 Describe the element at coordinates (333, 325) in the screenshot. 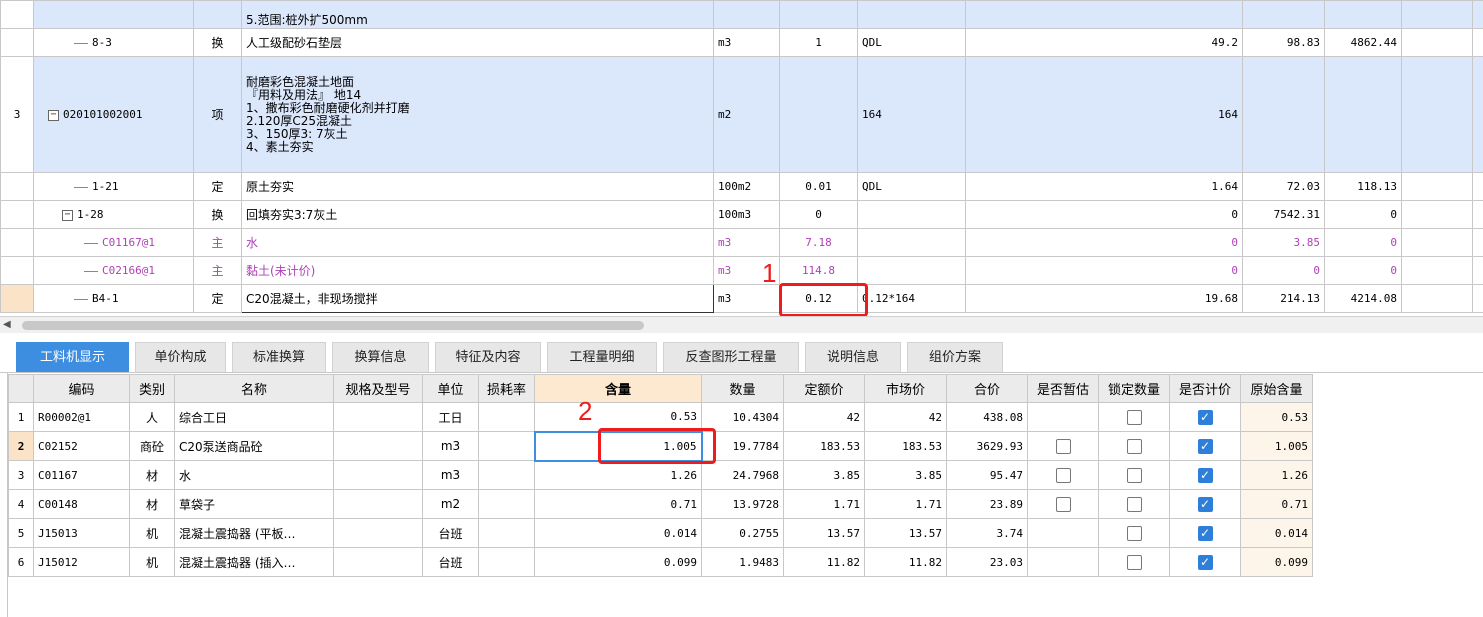

I see `scrollbar-thumb` at that location.